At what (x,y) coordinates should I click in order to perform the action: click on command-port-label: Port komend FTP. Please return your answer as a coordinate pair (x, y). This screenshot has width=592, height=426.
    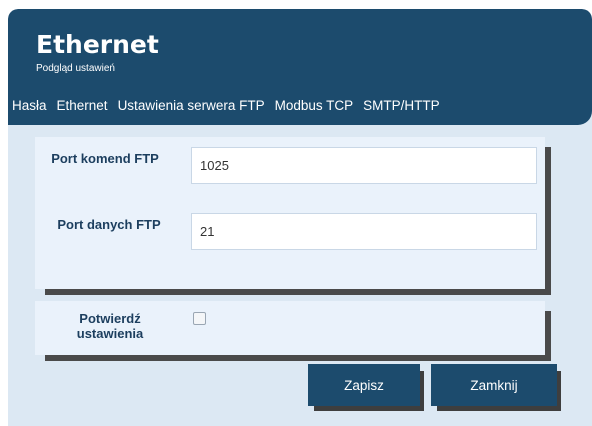
    Looking at the image, I should click on (105, 158).